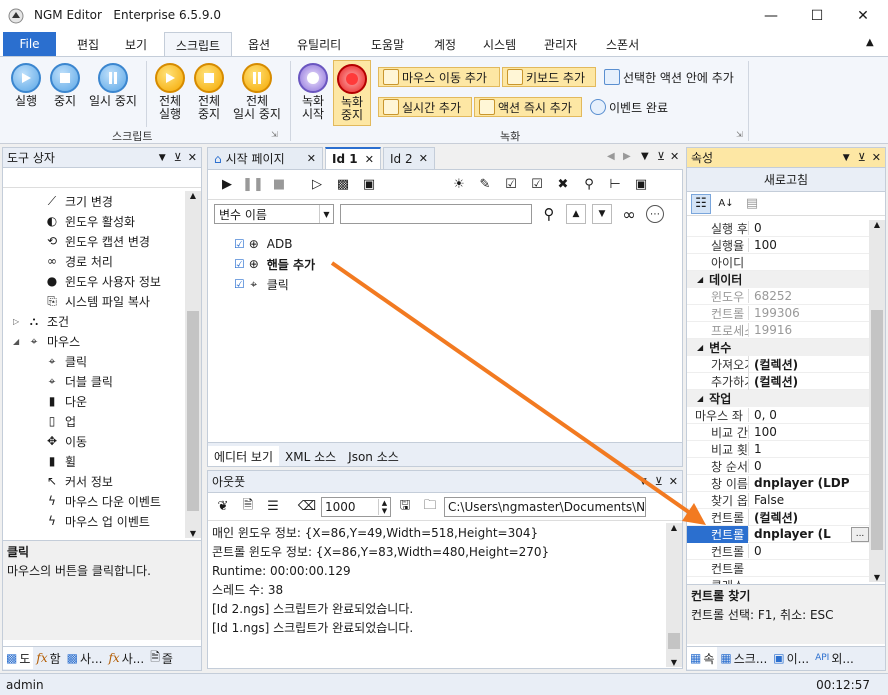 The image size is (888, 695). I want to click on tab-script: 스크립트, so click(198, 44).